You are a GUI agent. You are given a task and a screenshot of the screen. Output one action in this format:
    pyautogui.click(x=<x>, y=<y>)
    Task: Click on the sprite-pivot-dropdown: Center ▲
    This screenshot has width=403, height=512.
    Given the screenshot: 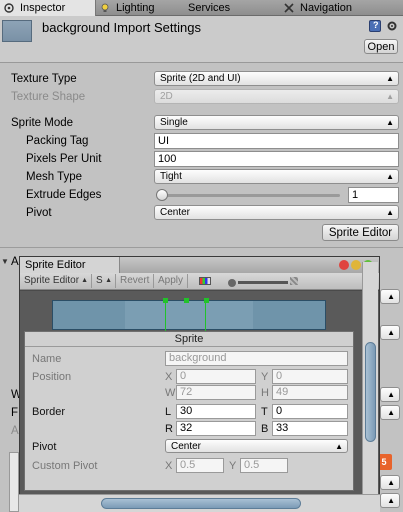 What is the action you would take?
    pyautogui.click(x=256, y=446)
    